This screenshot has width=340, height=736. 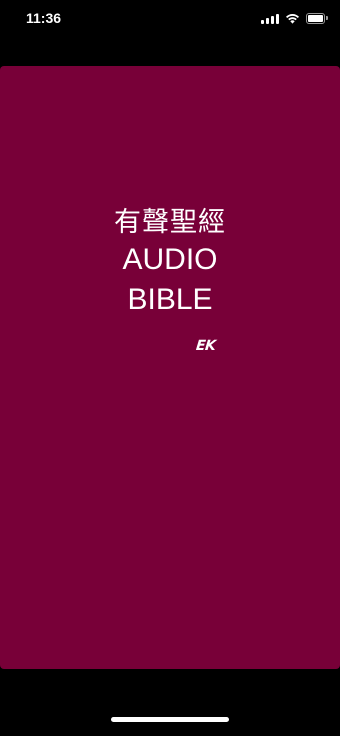 What do you see at coordinates (317, 18) in the screenshot?
I see `battery-icon` at bounding box center [317, 18].